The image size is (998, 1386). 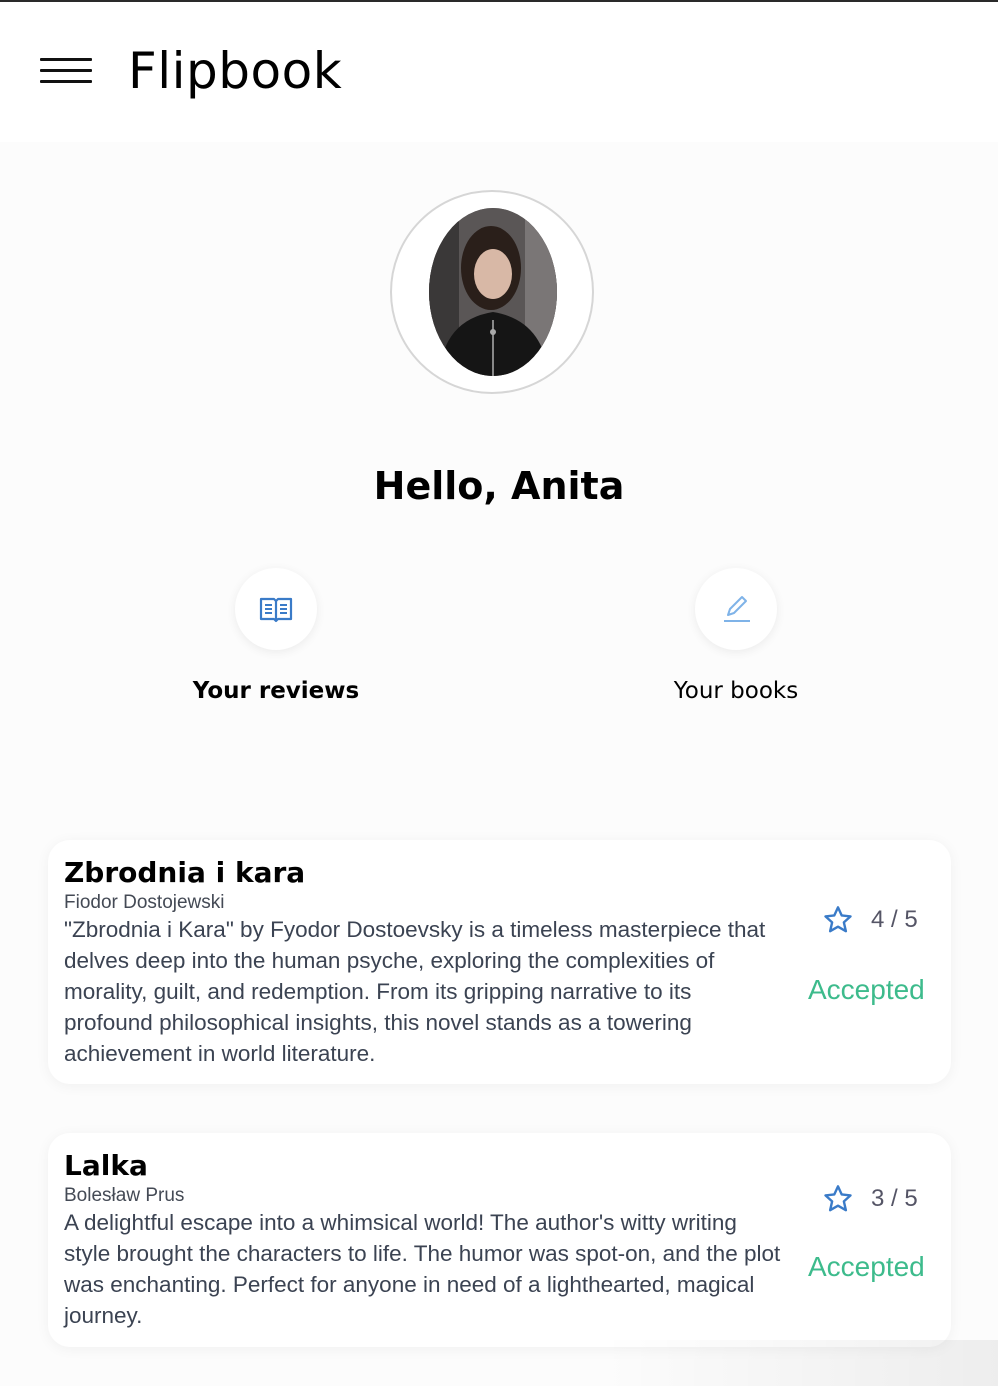 I want to click on app-title: Flipbook, so click(x=235, y=71).